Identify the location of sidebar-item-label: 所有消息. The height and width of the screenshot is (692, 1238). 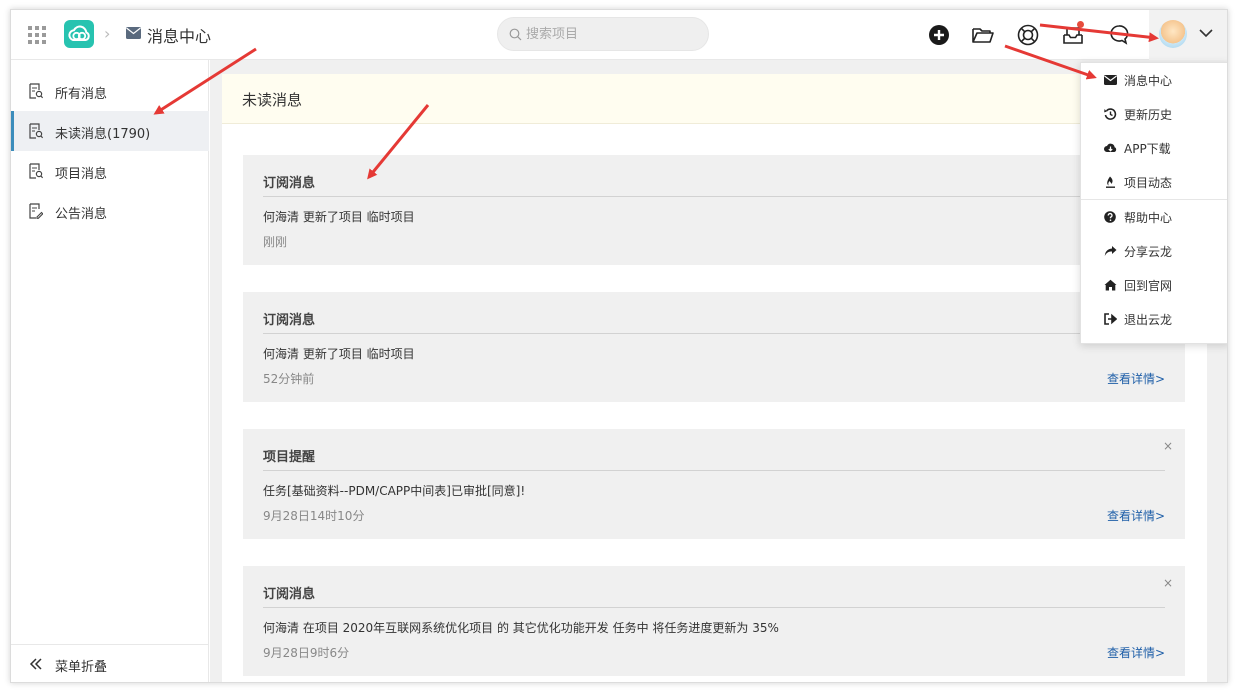
(81, 94).